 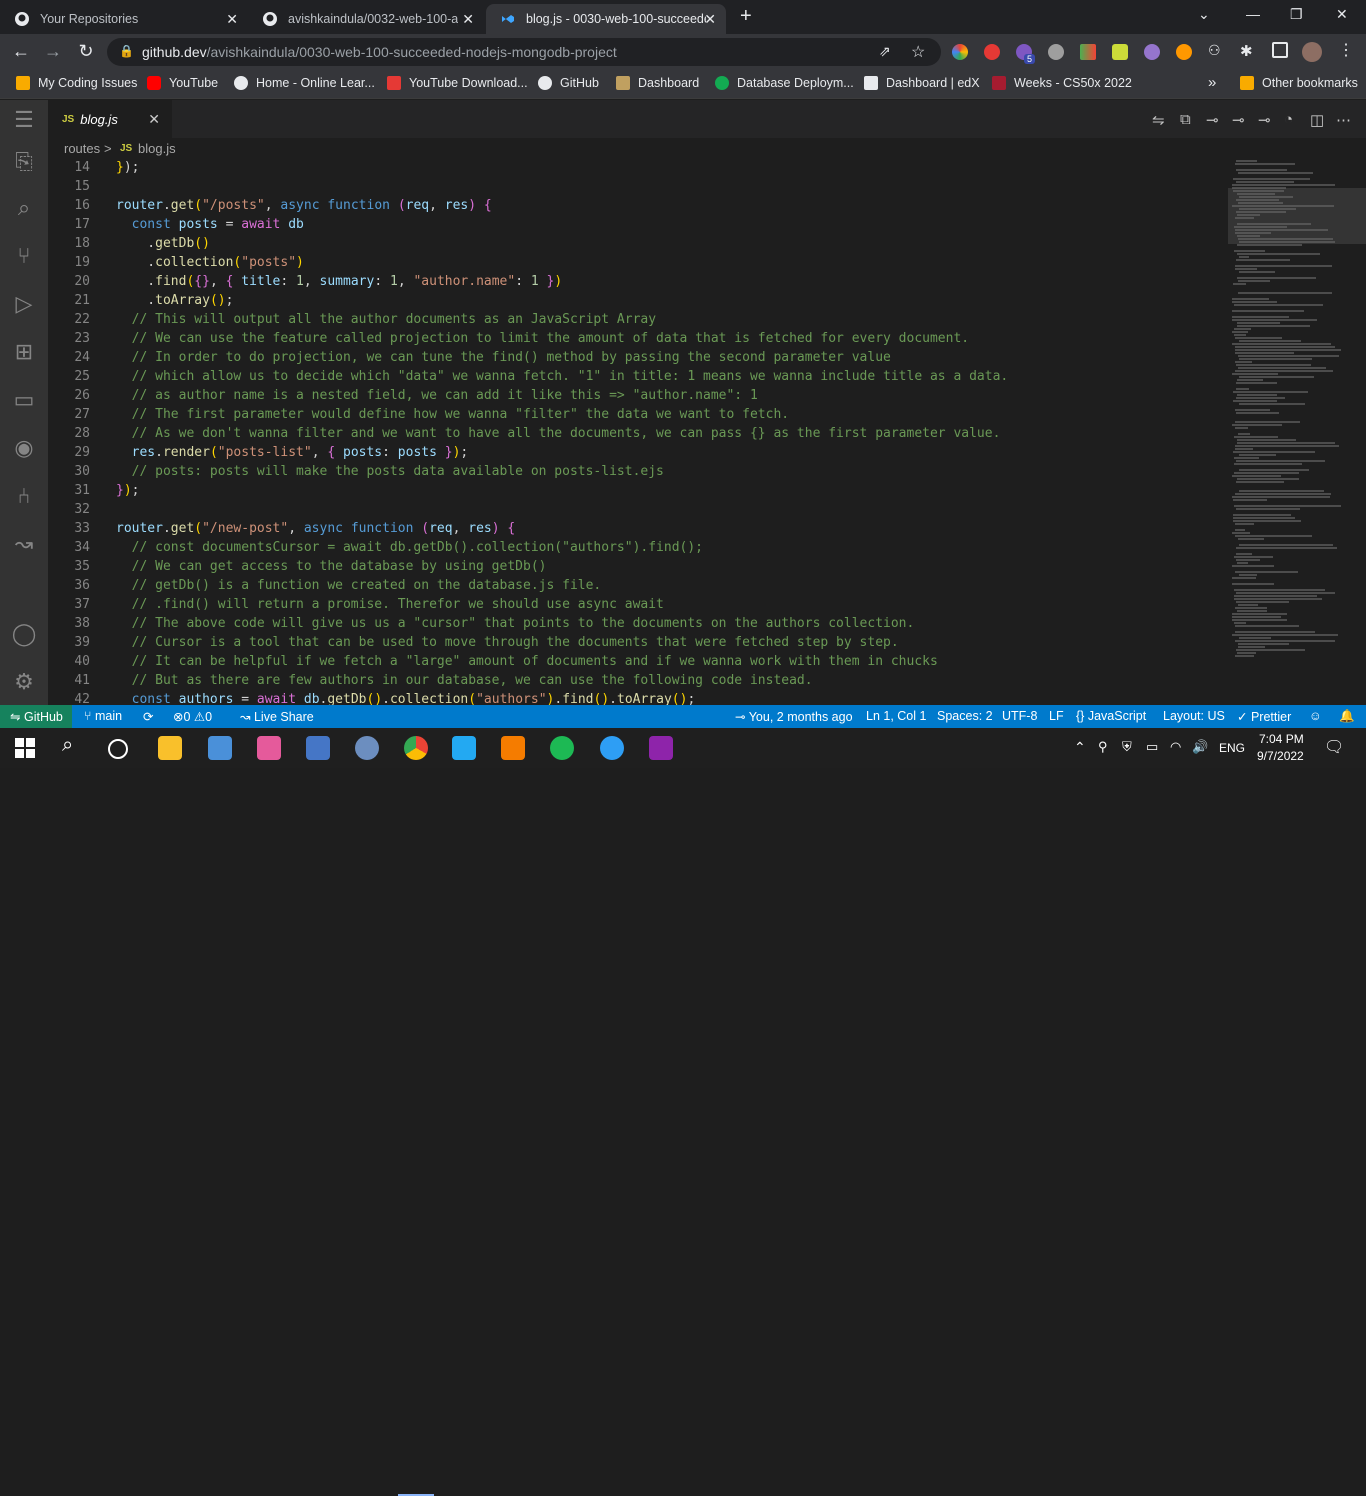 I want to click on live-share-button: ↝ Live Share, so click(x=277, y=716).